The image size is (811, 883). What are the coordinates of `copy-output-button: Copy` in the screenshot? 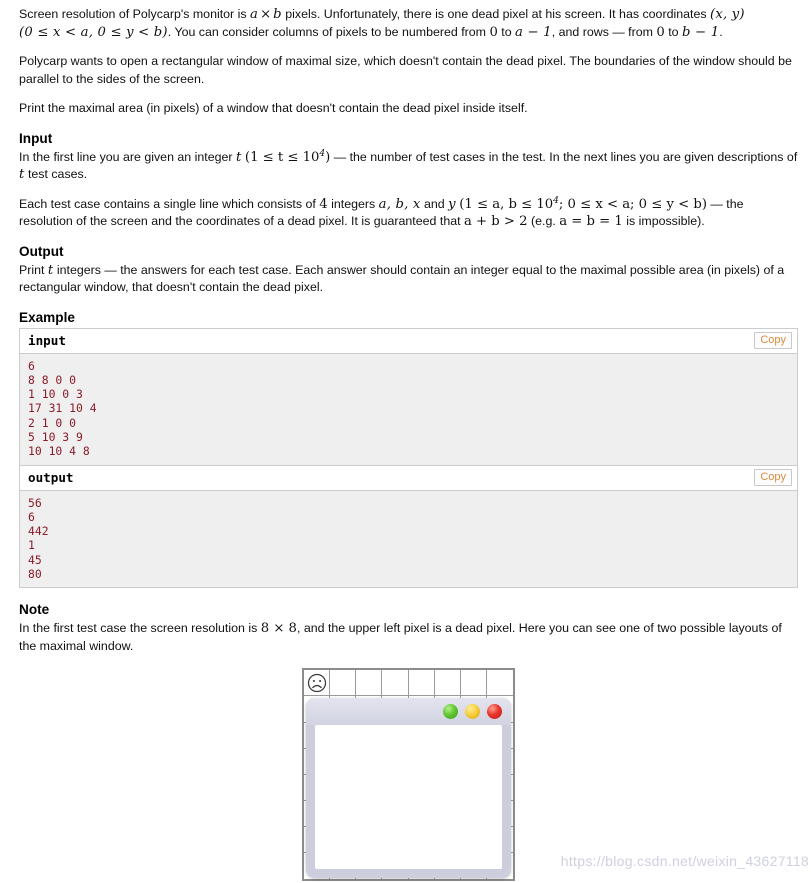 It's located at (773, 477).